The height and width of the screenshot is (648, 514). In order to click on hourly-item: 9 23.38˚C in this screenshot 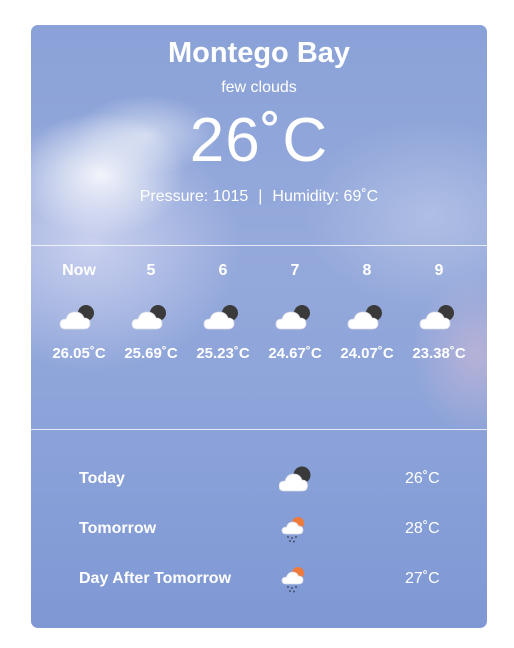, I will do `click(439, 314)`.